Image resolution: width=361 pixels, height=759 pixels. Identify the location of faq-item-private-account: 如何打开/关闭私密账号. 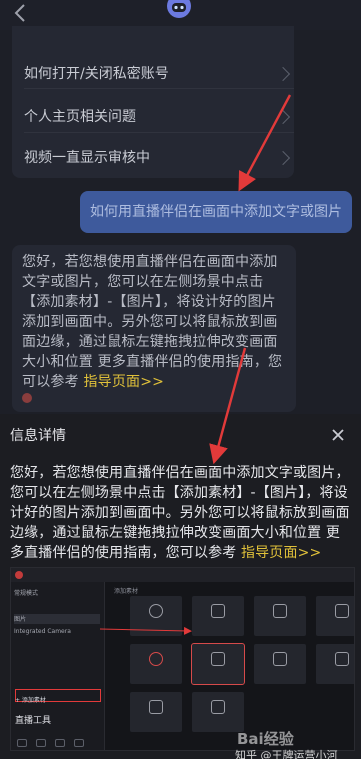
(159, 74).